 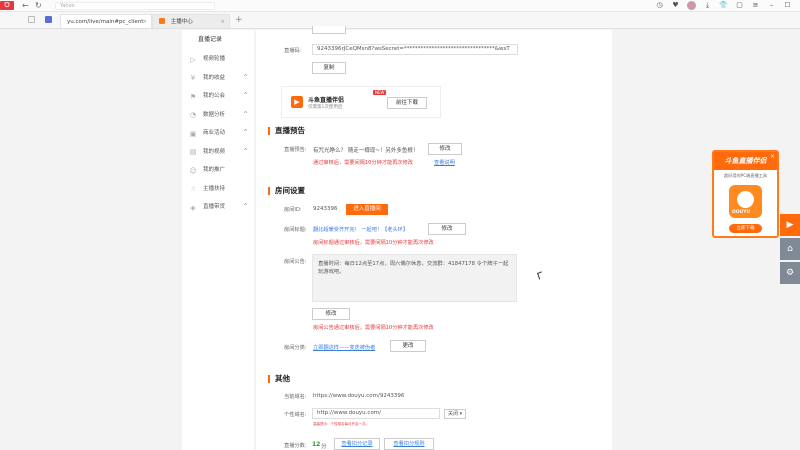 I want to click on section-title-room: 房间设置, so click(x=286, y=191).